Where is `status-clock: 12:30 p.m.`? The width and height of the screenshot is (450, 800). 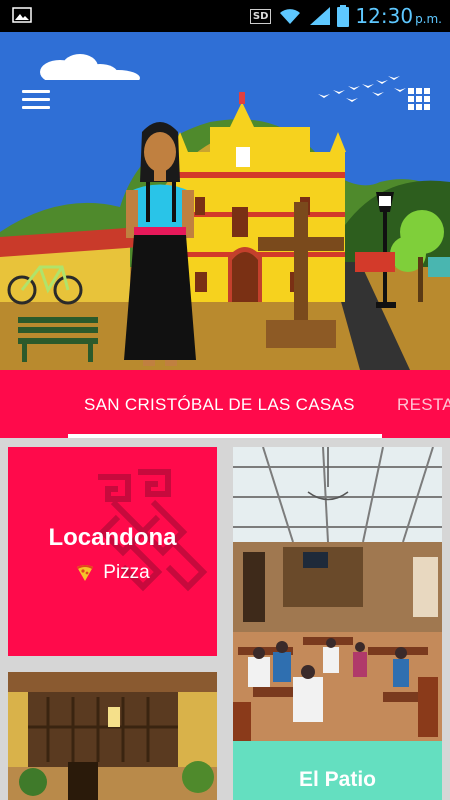
status-clock: 12:30 p.m. is located at coordinates (398, 16).